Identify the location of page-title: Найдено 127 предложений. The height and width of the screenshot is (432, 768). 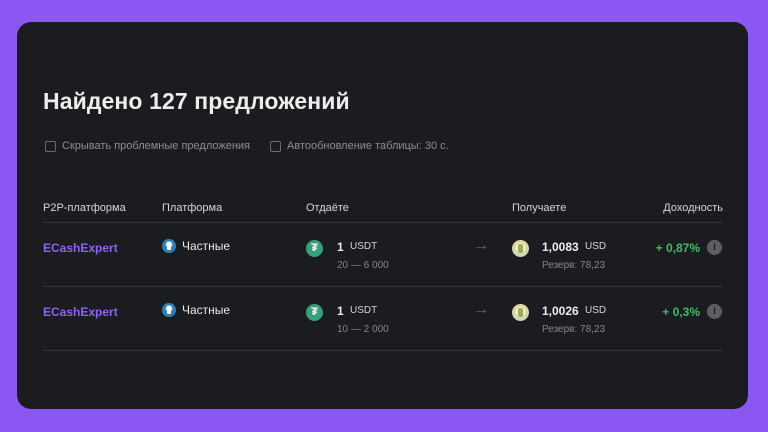
(196, 101).